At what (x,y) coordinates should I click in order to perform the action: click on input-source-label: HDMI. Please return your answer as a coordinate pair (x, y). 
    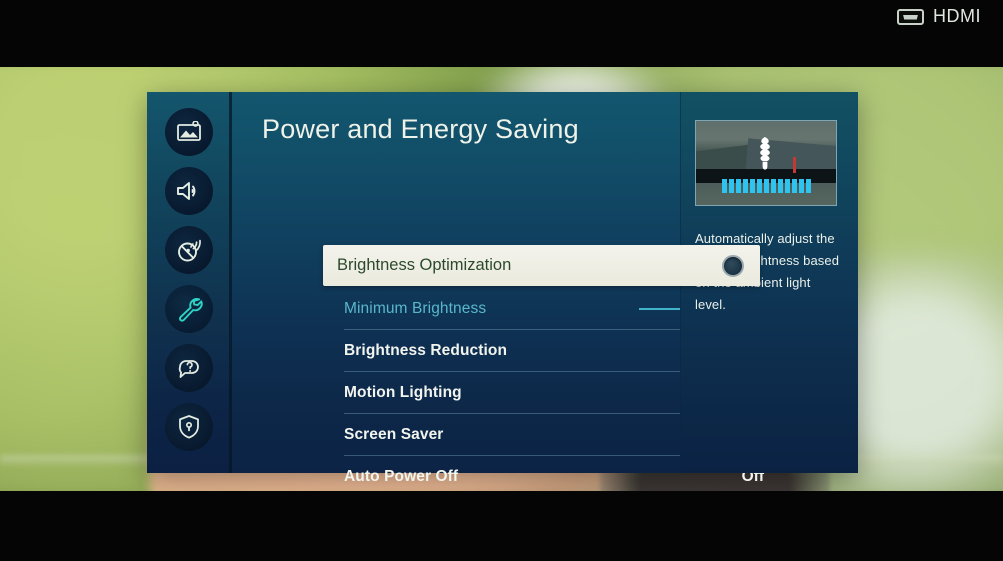
    Looking at the image, I should click on (957, 16).